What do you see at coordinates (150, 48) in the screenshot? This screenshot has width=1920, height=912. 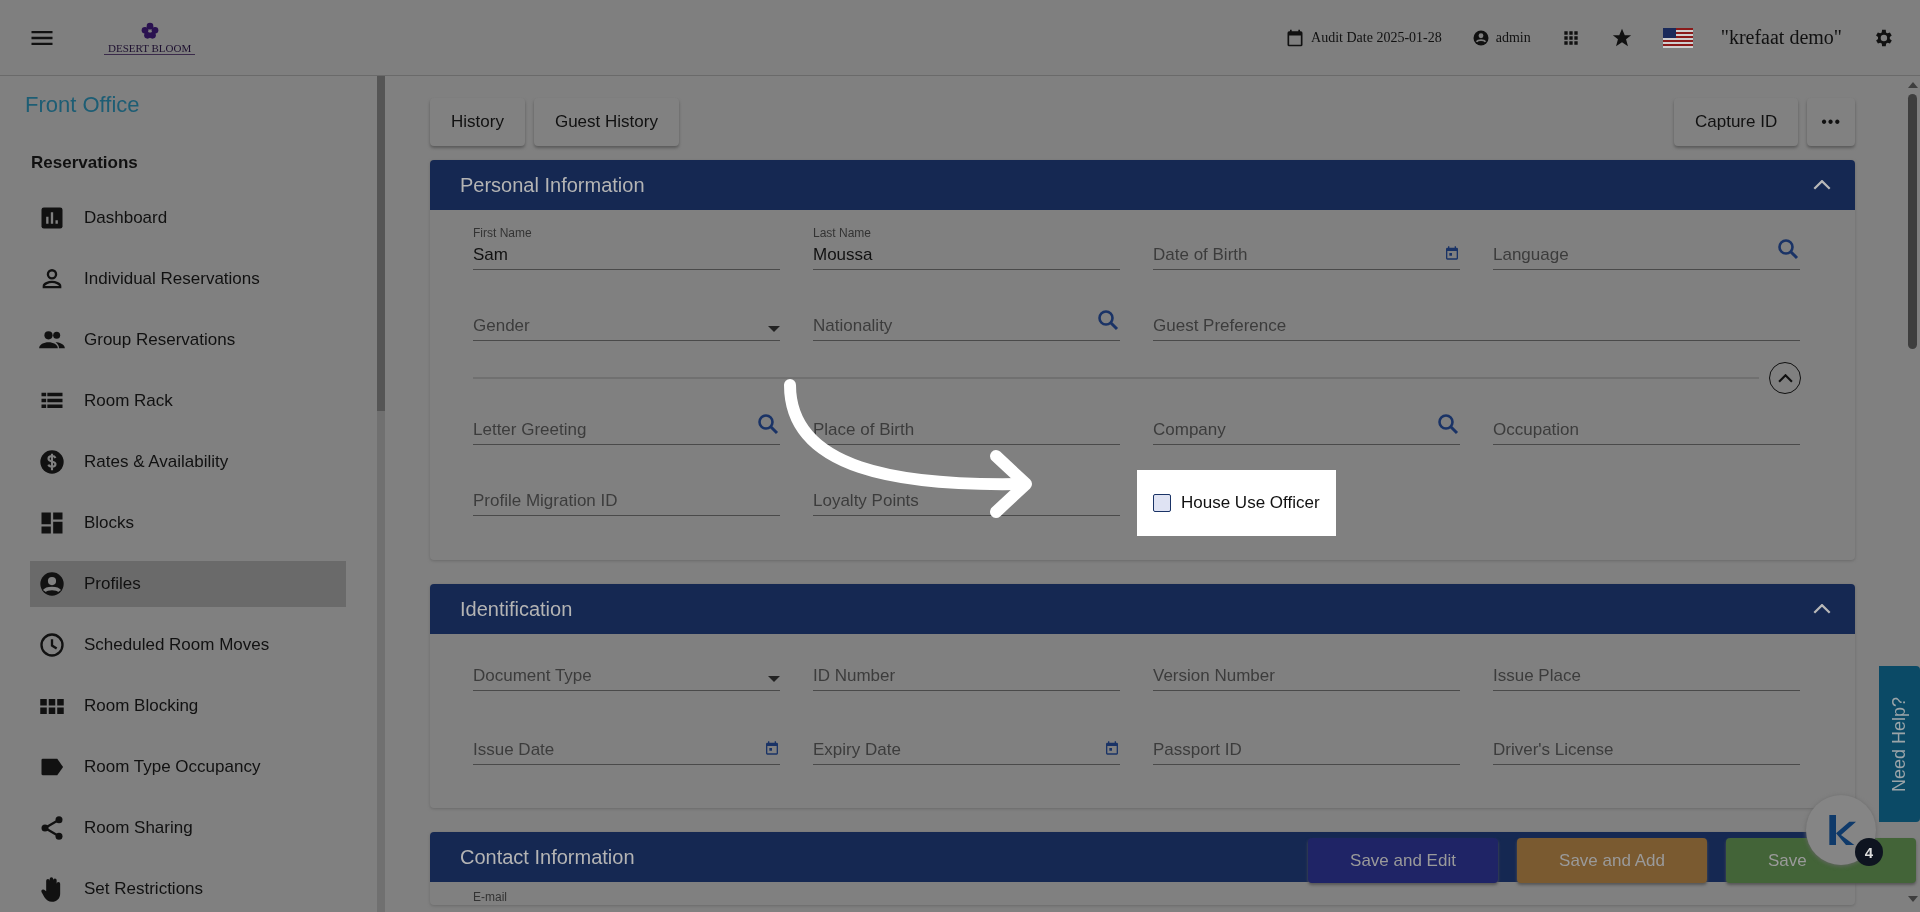 I see `logo-text: DESERT BLOOM` at bounding box center [150, 48].